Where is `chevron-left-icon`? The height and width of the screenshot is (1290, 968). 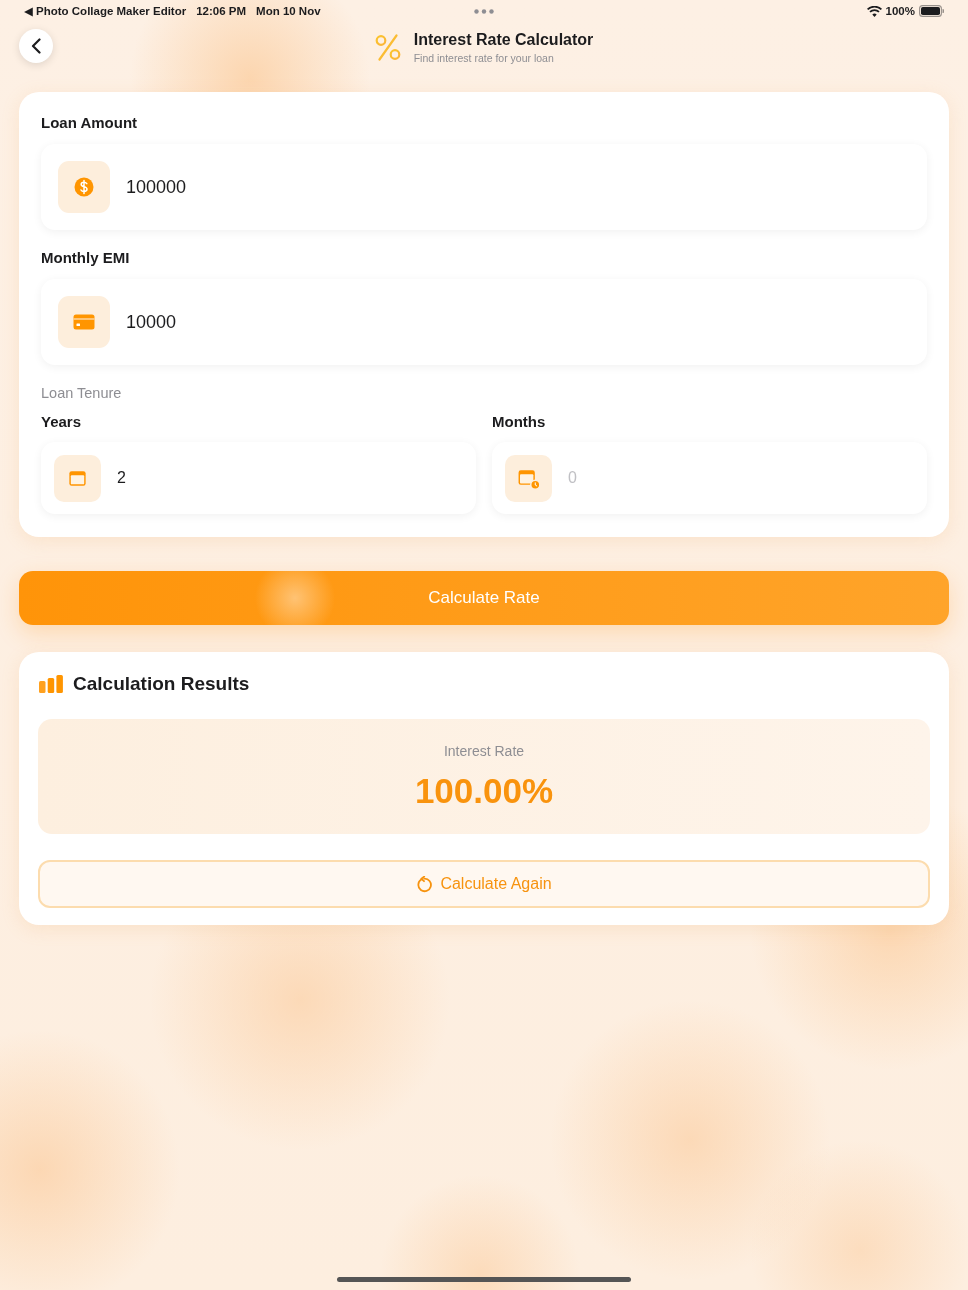
chevron-left-icon is located at coordinates (36, 46).